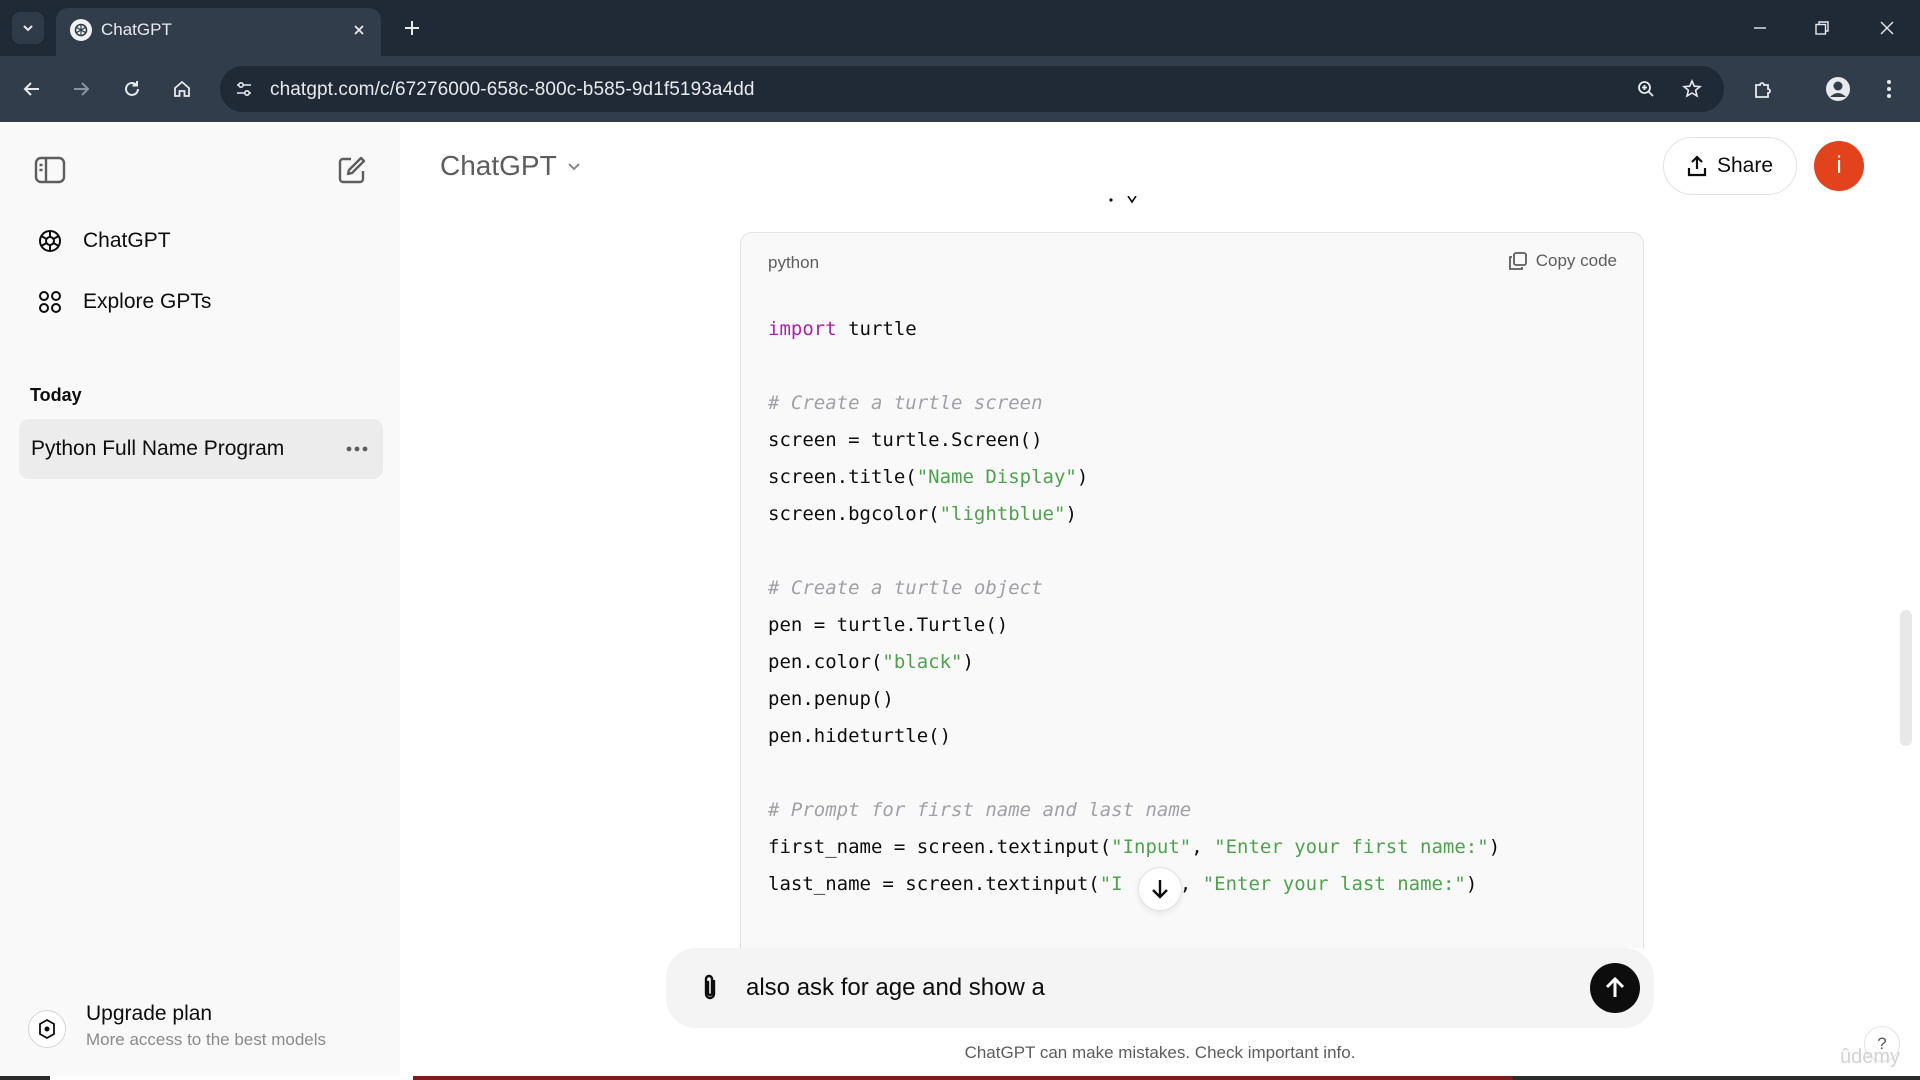 The height and width of the screenshot is (1080, 1920). Describe the element at coordinates (1870, 1057) in the screenshot. I see `watermark: ûdemy` at that location.